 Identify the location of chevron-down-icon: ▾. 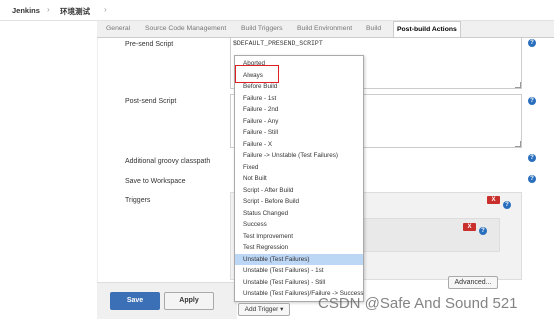
(282, 309).